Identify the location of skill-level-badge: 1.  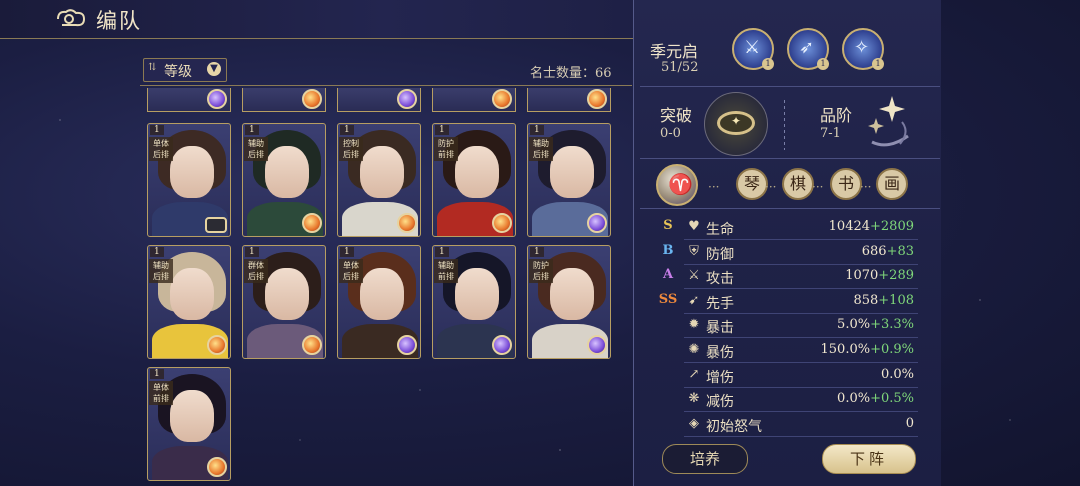
(878, 64).